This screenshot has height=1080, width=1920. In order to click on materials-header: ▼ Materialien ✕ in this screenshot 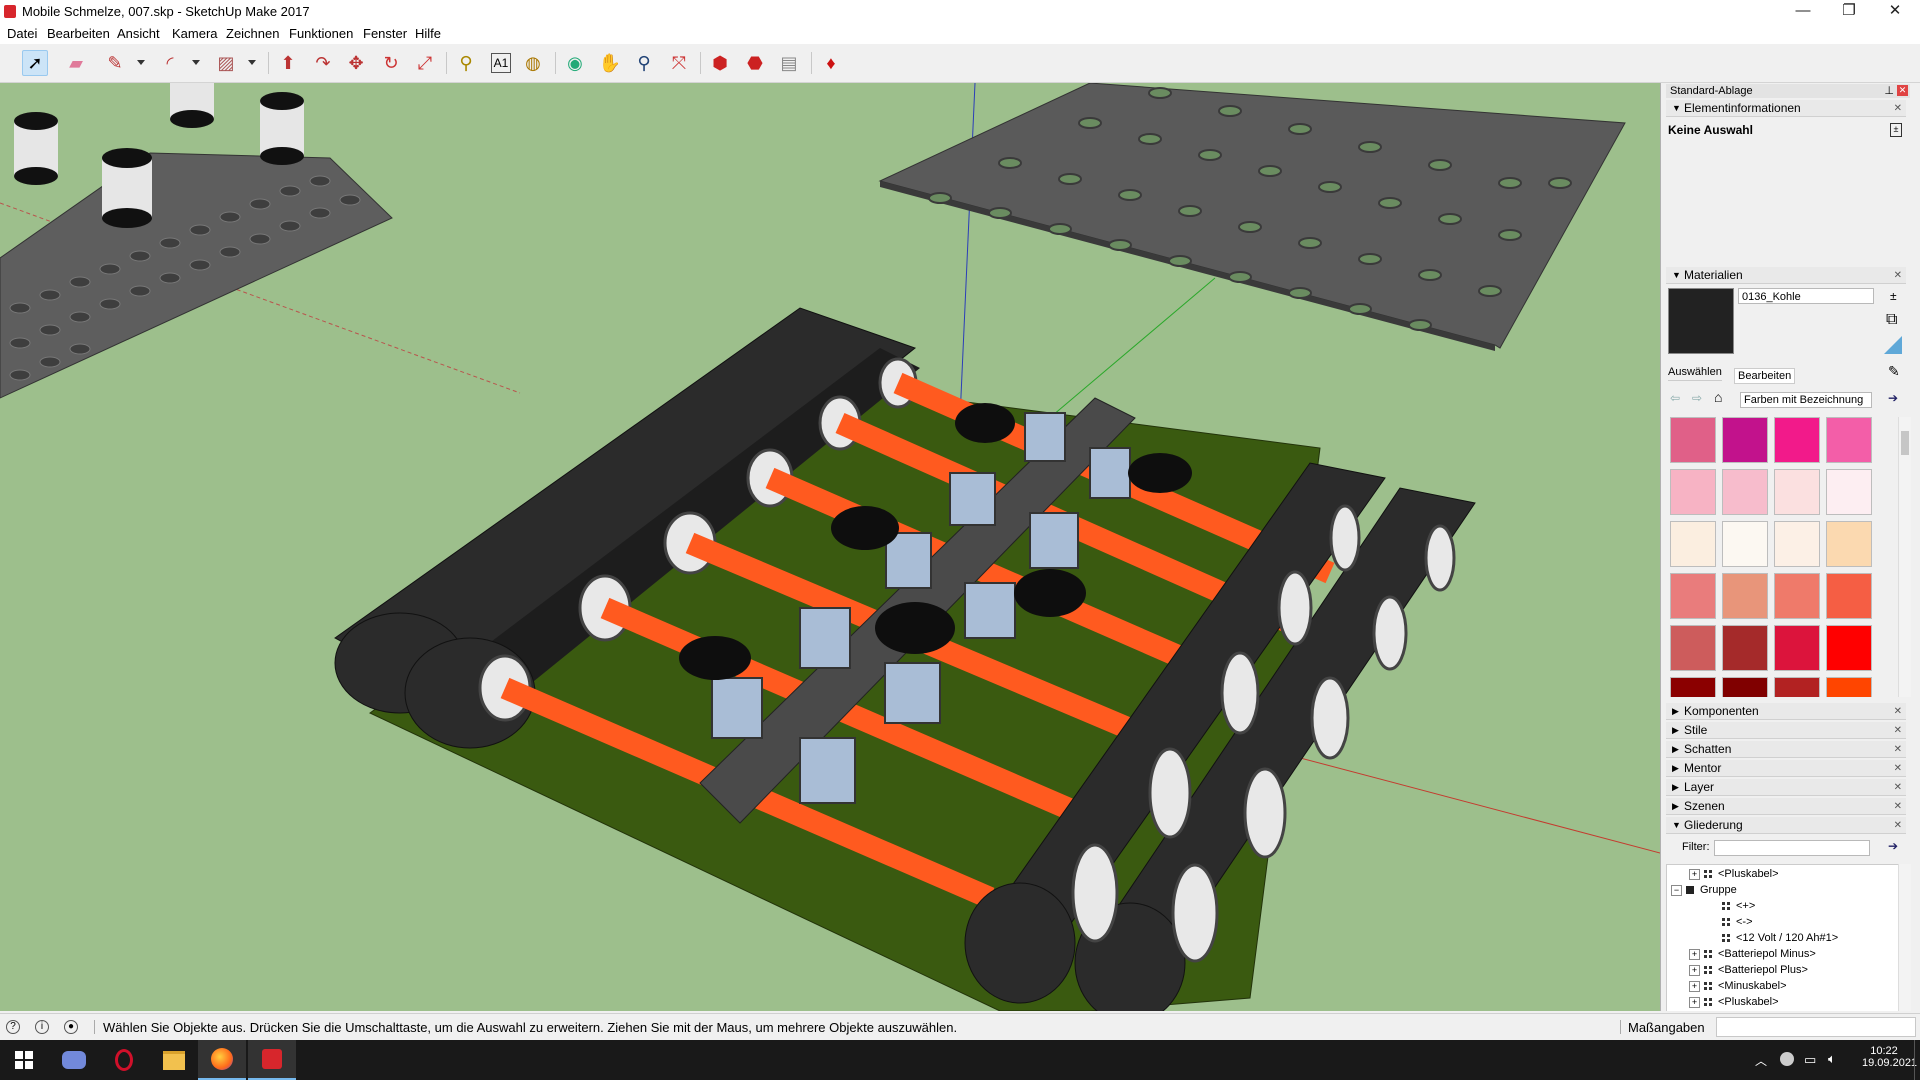, I will do `click(1786, 275)`.